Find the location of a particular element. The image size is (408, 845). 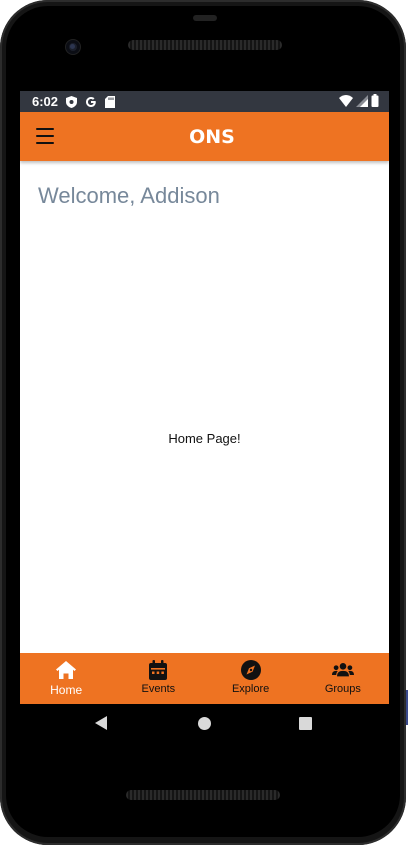

sd-card-icon is located at coordinates (110, 101).